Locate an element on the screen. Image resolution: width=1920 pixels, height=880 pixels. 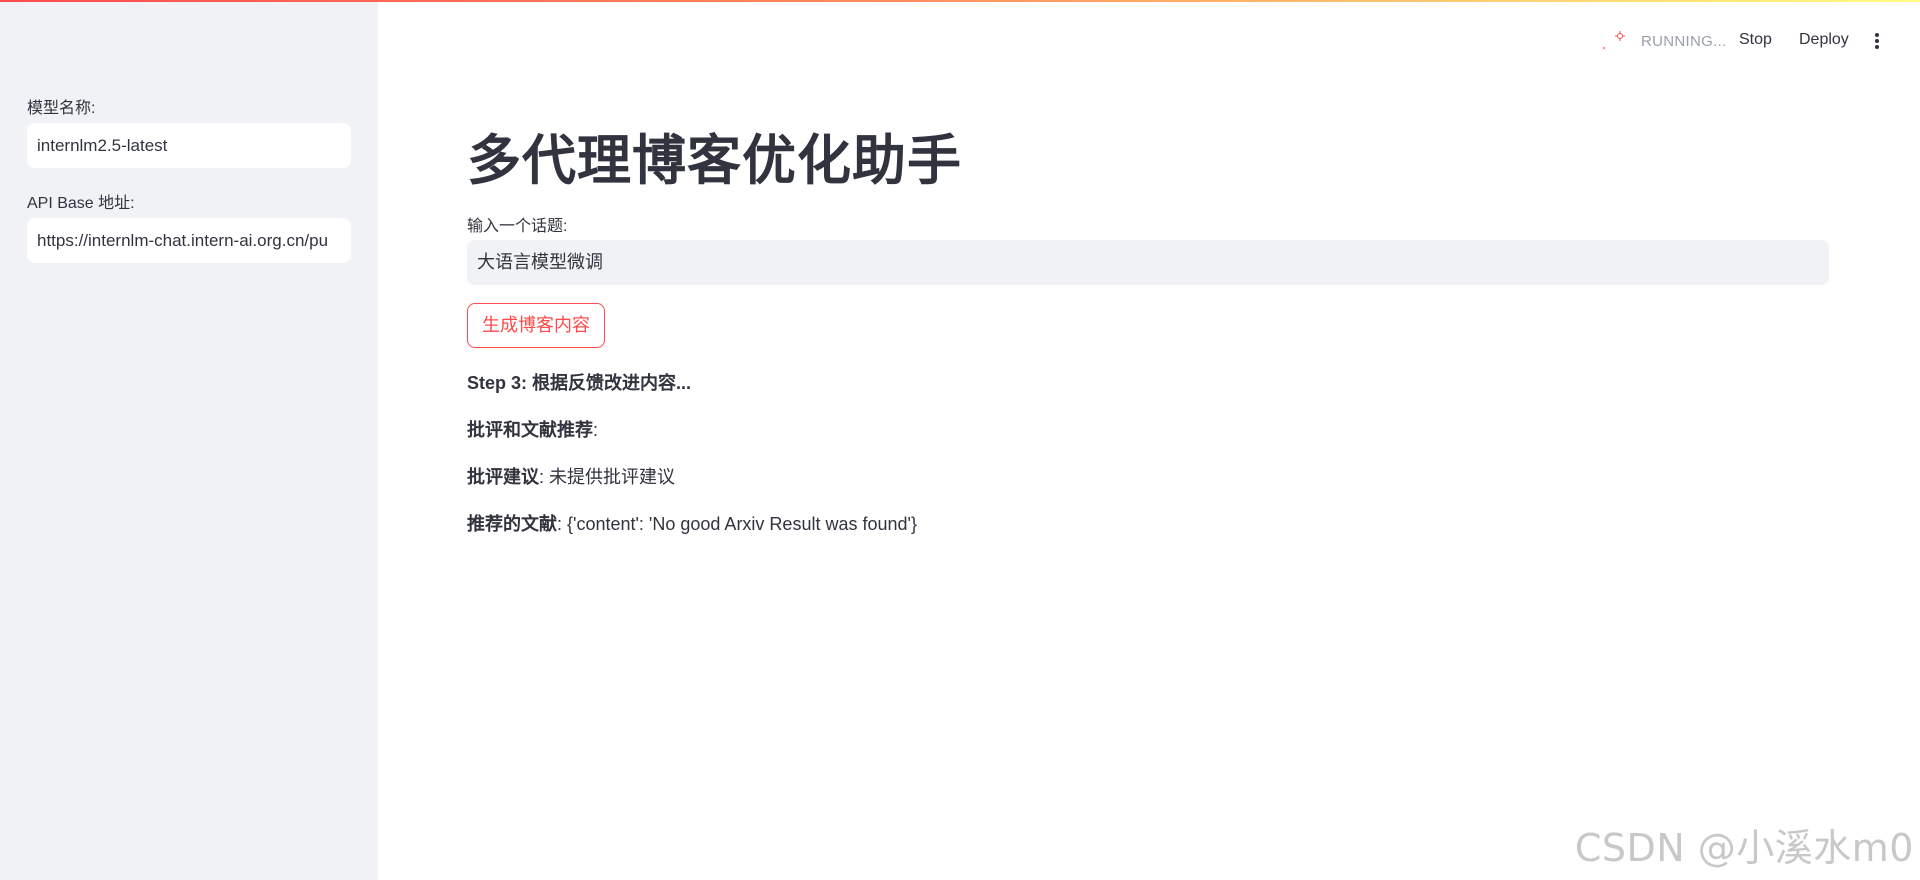
model-name-label: 模型名称: is located at coordinates (61, 108).